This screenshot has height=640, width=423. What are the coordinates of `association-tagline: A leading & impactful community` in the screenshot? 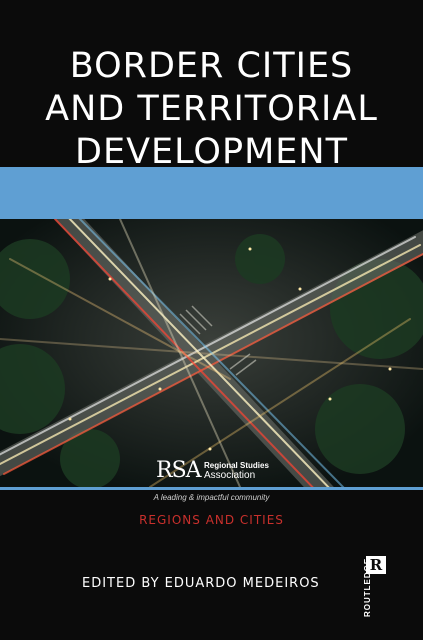 It's located at (211, 497).